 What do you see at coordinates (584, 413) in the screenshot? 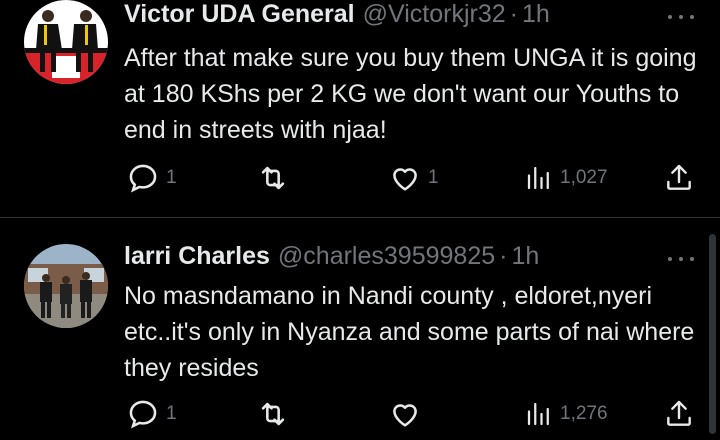
I see `views-count: 1,276` at bounding box center [584, 413].